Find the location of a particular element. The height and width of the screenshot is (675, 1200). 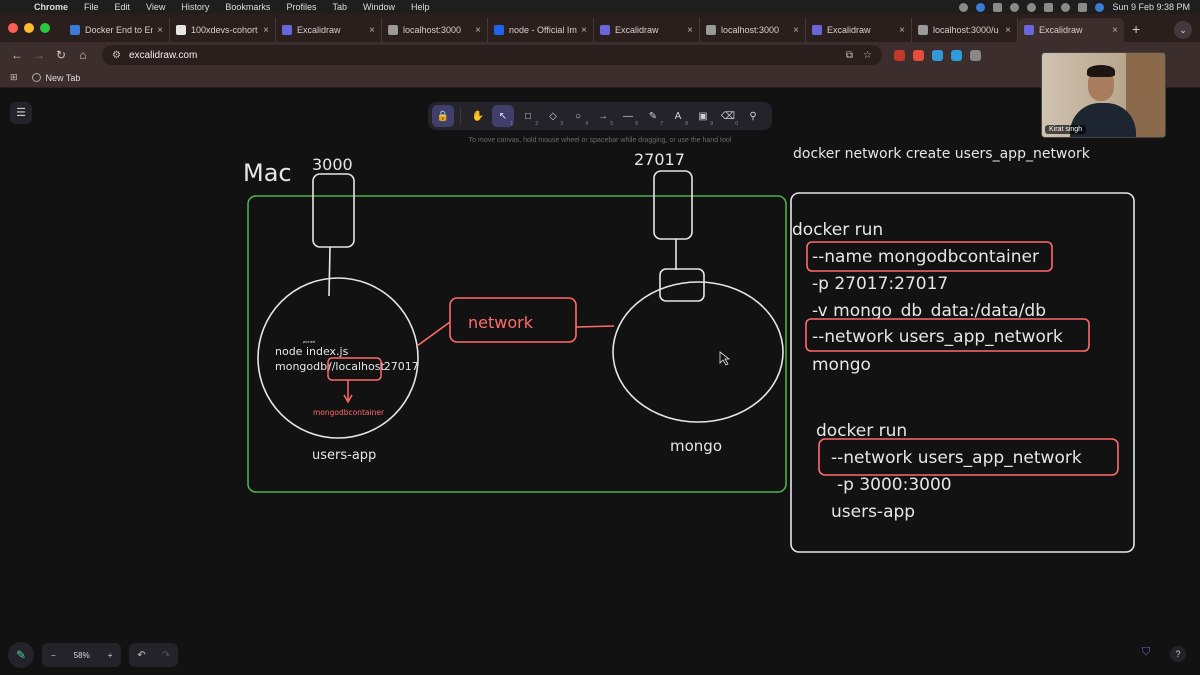

install-app-icon: ⧉ is located at coordinates (849, 55).